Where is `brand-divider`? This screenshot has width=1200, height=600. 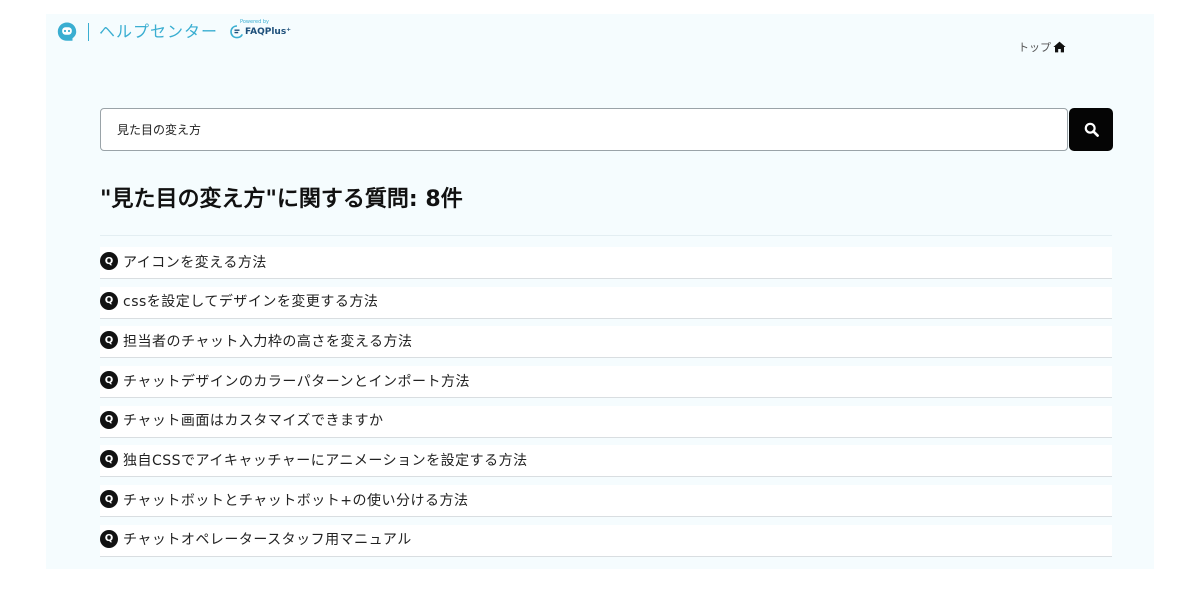 brand-divider is located at coordinates (88, 32).